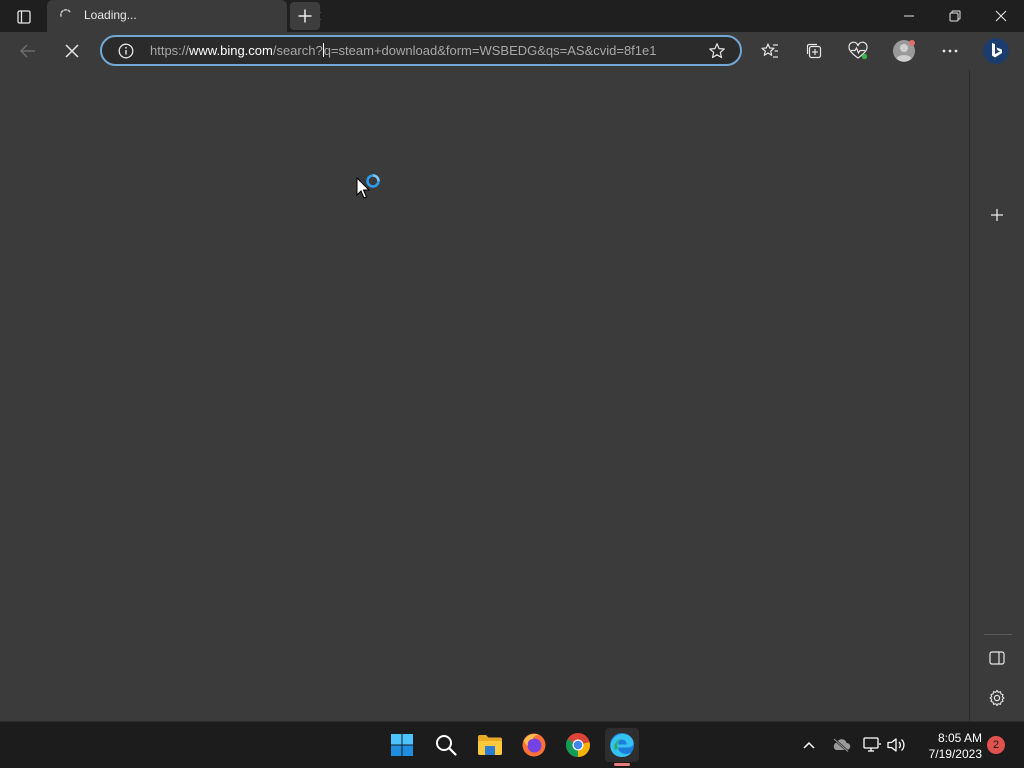 The height and width of the screenshot is (768, 1024). I want to click on collections-icon, so click(814, 51).